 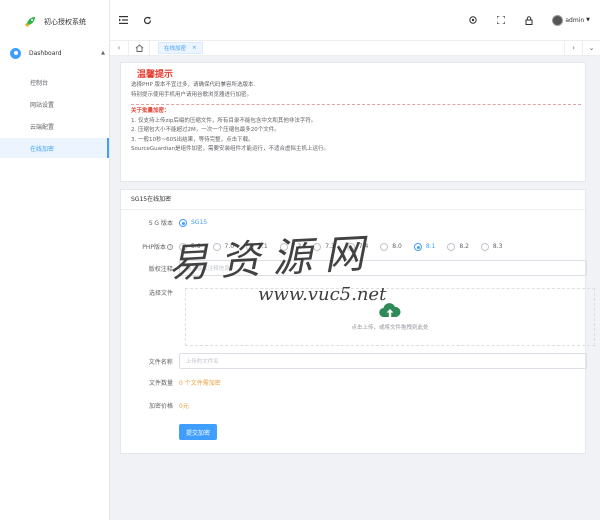 I want to click on user-menu: admin ▼, so click(x=571, y=20).